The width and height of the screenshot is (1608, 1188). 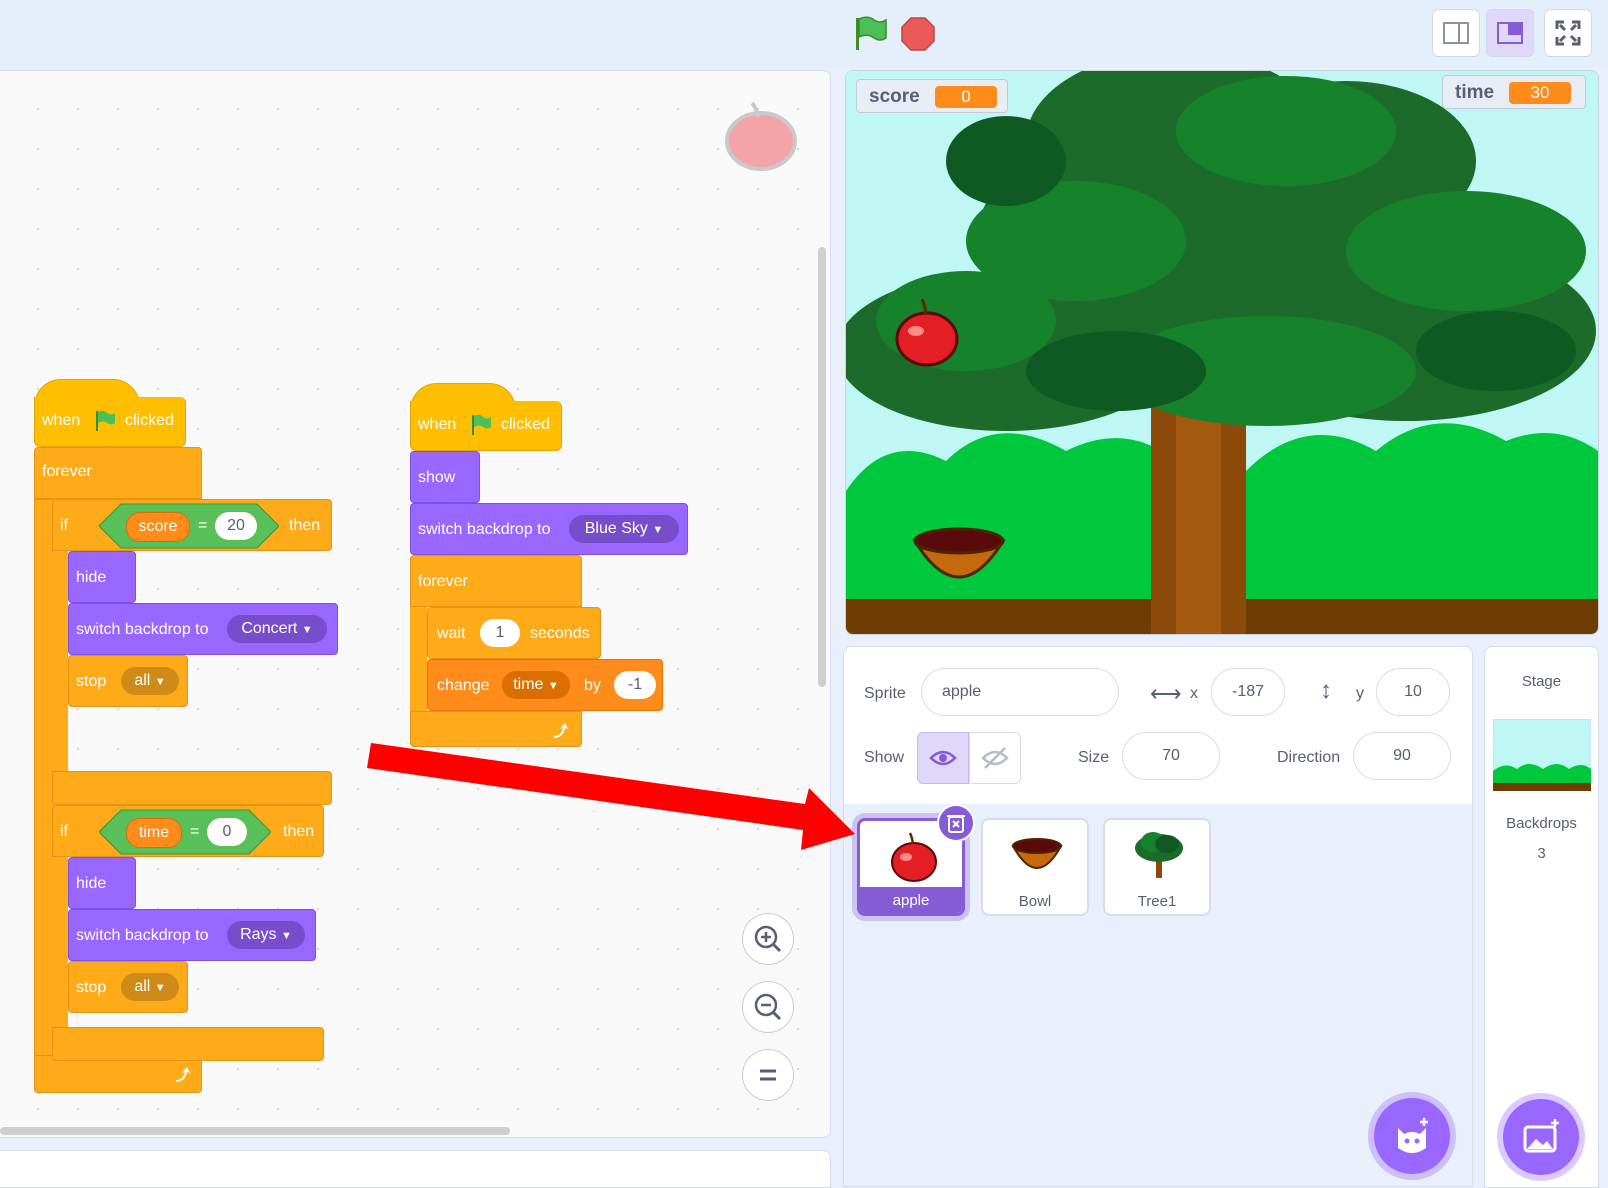 I want to click on stage-target-panel: Stage Backdrops 3, so click(x=1541, y=917).